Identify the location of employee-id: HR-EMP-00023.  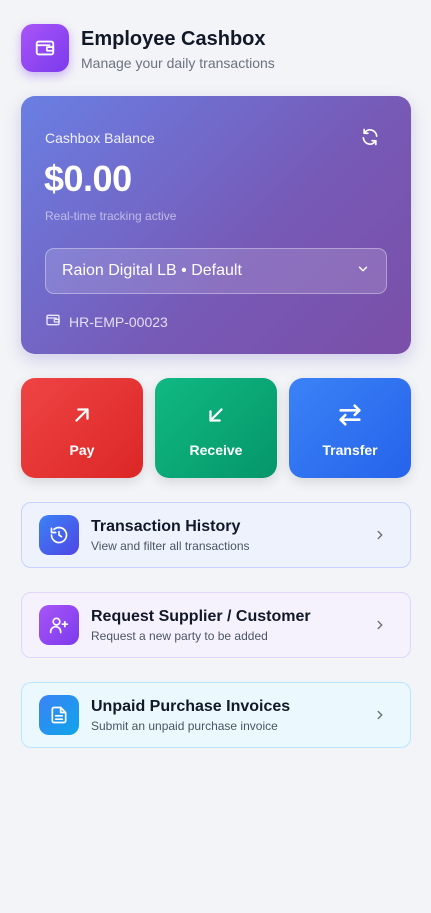
(106, 321).